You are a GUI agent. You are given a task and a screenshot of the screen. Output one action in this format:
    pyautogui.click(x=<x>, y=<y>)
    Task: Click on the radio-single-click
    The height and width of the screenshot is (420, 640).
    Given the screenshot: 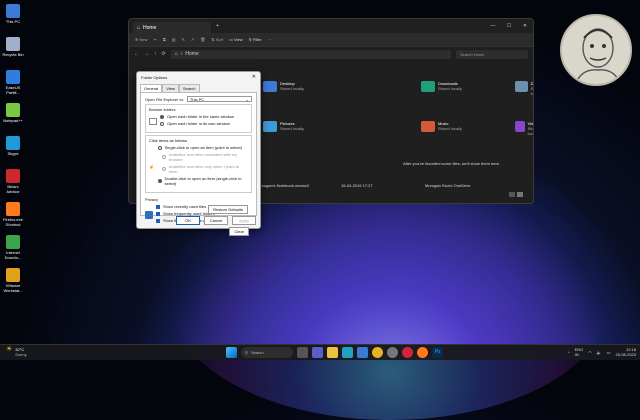 What is the action you would take?
    pyautogui.click(x=159, y=147)
    